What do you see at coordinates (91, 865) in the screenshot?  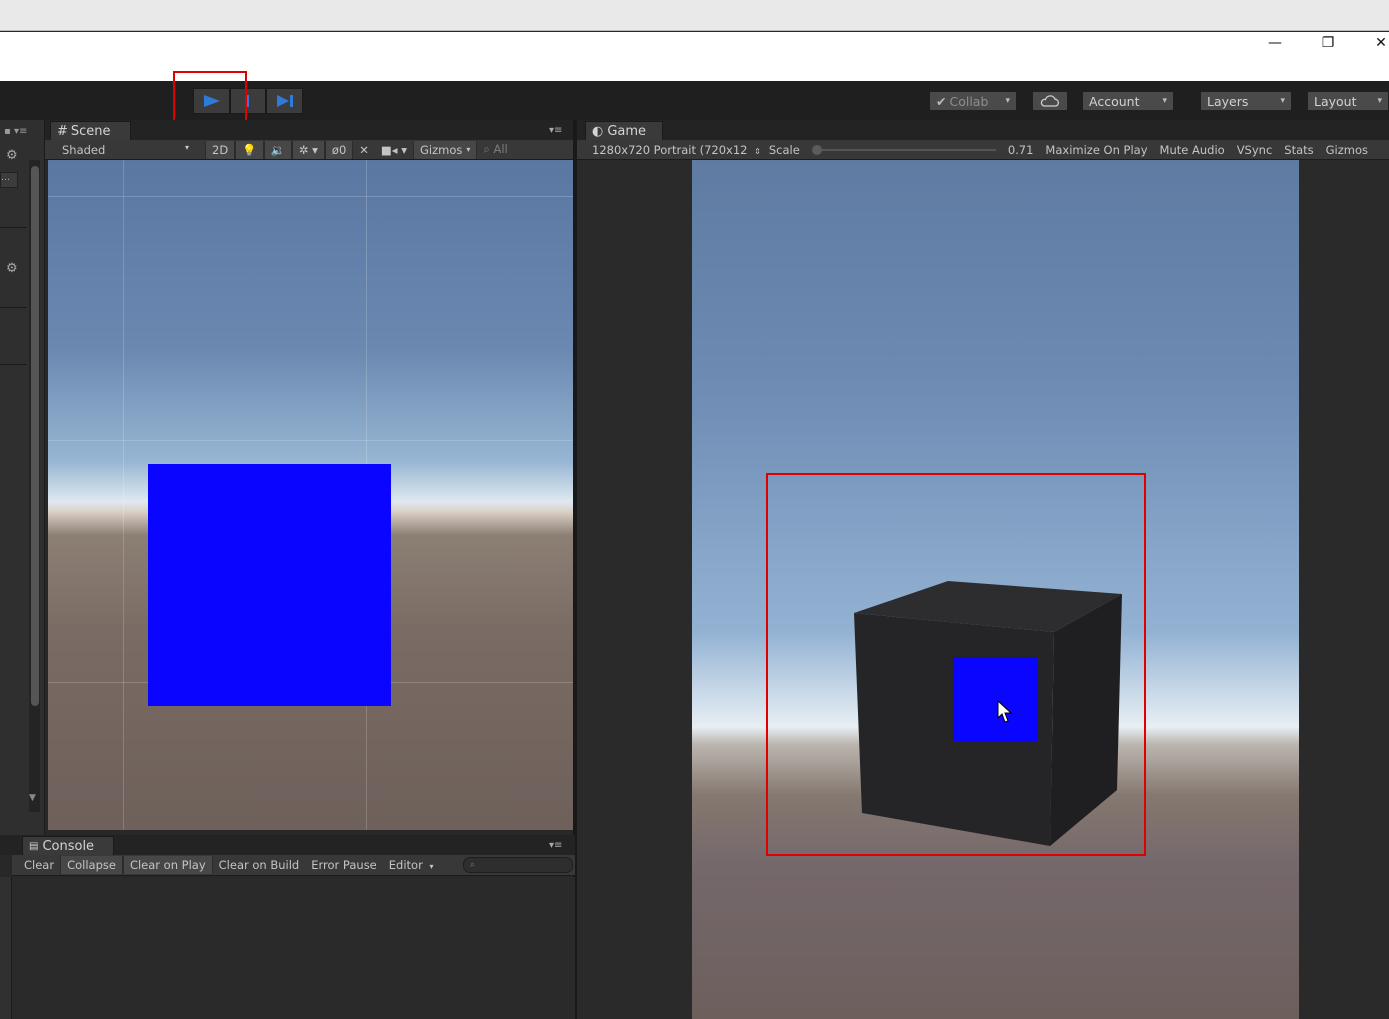 I see `console-collapse-toggle: Collapse` at bounding box center [91, 865].